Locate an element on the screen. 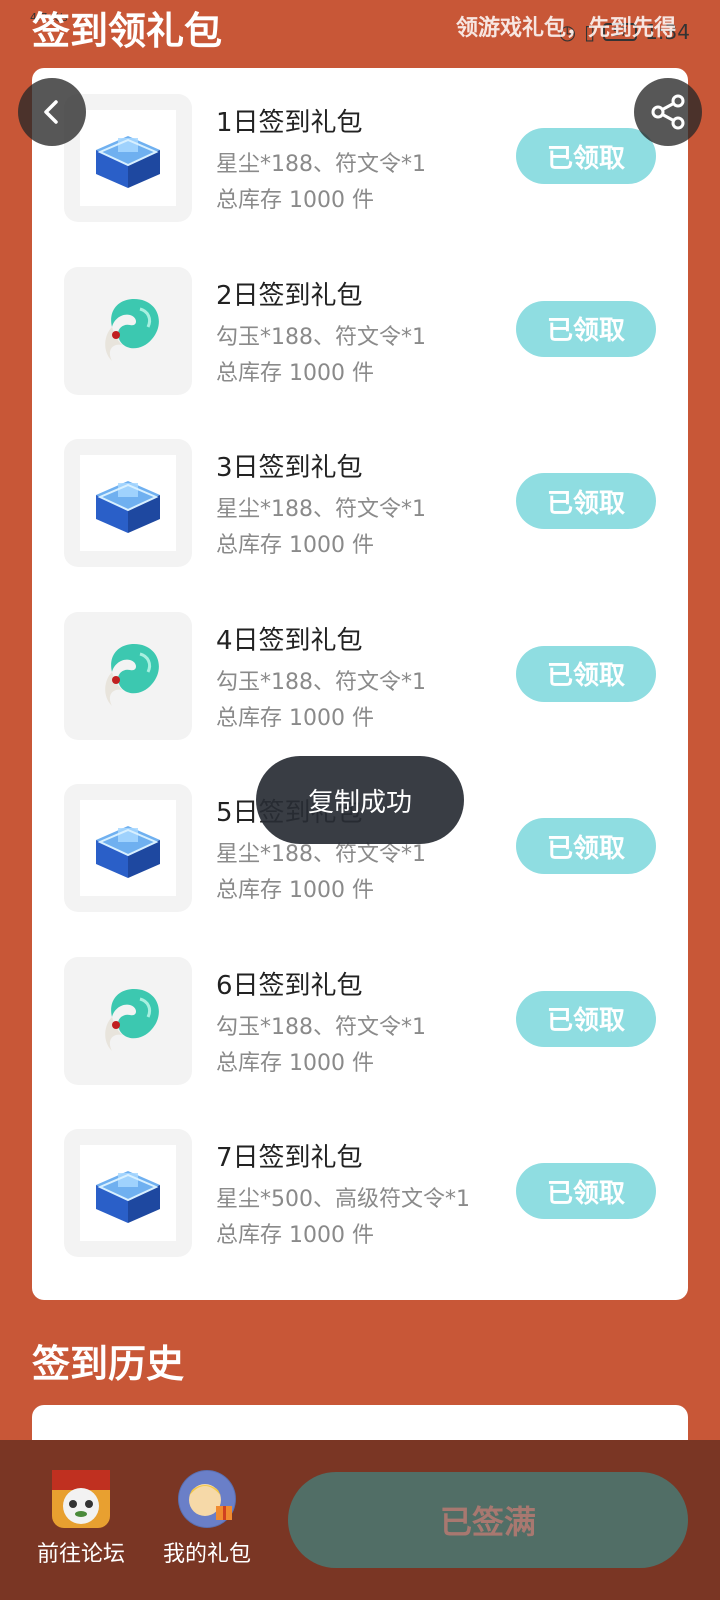 The image size is (720, 1600). my-gifts-icon is located at coordinates (207, 1499).